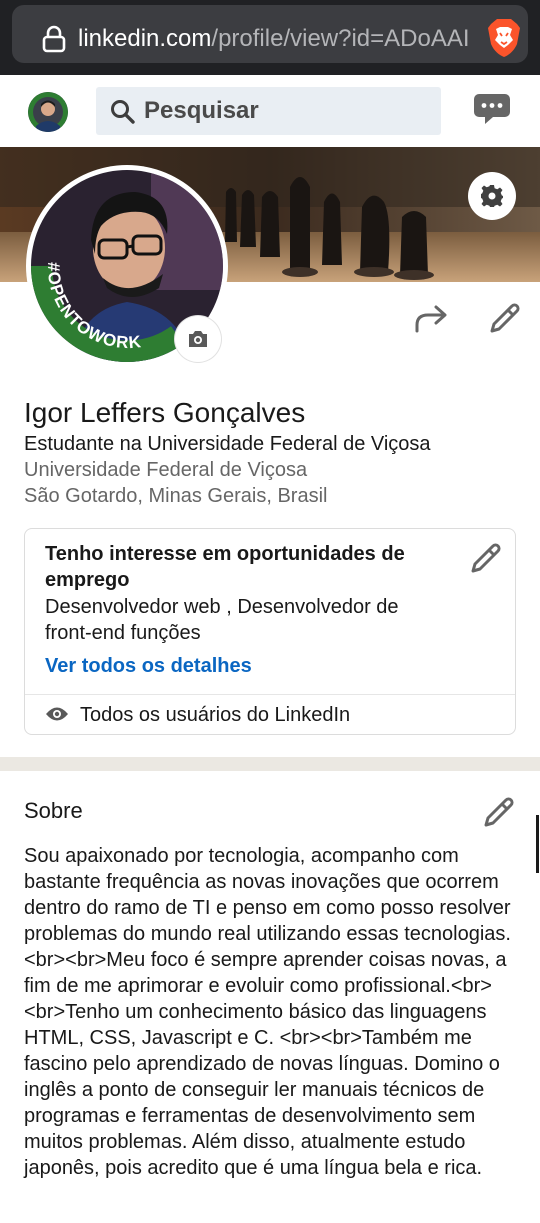 The width and height of the screenshot is (540, 1223). What do you see at coordinates (54, 39) in the screenshot?
I see `lock-icon` at bounding box center [54, 39].